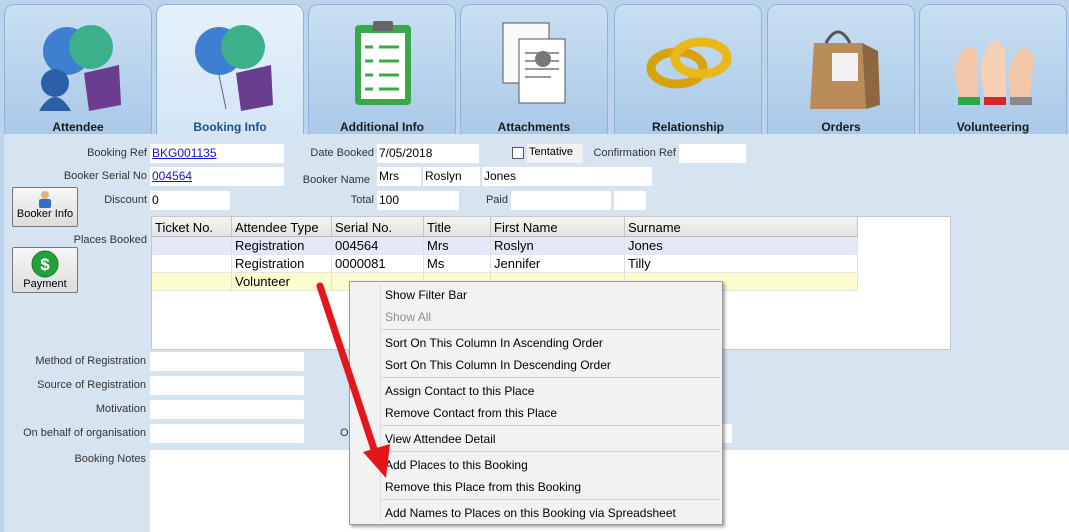 The image size is (1069, 532). What do you see at coordinates (378, 246) in the screenshot?
I see `cell-serial-no: 004564` at bounding box center [378, 246].